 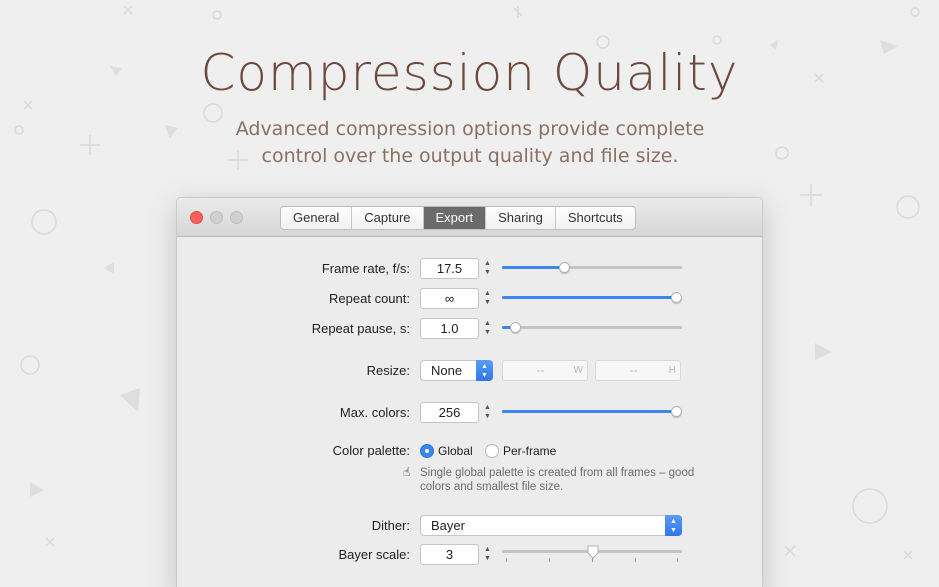 I want to click on repeat-pause-stepper: ▲ ▼, so click(x=487, y=328).